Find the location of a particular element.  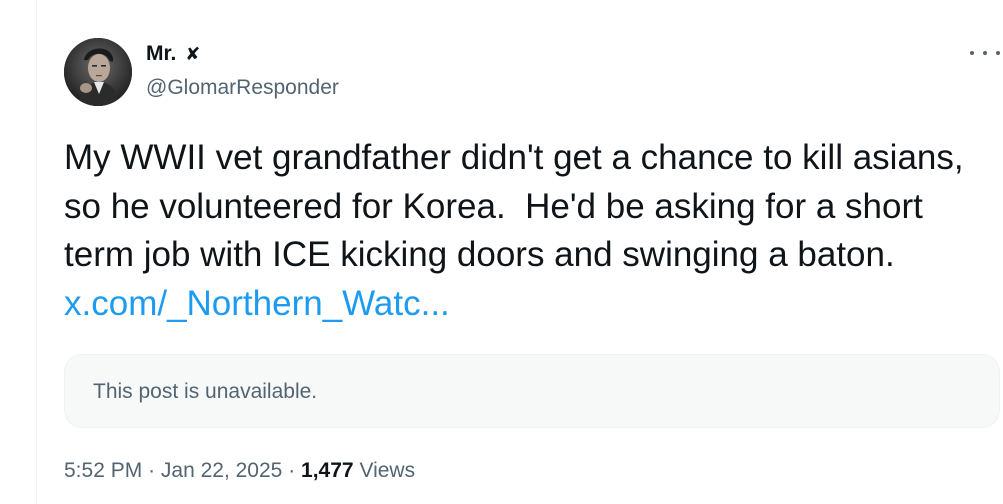

tweet-meta: 5:52 PM · Jan 22, 2025 · 1,477 Views is located at coordinates (239, 471).